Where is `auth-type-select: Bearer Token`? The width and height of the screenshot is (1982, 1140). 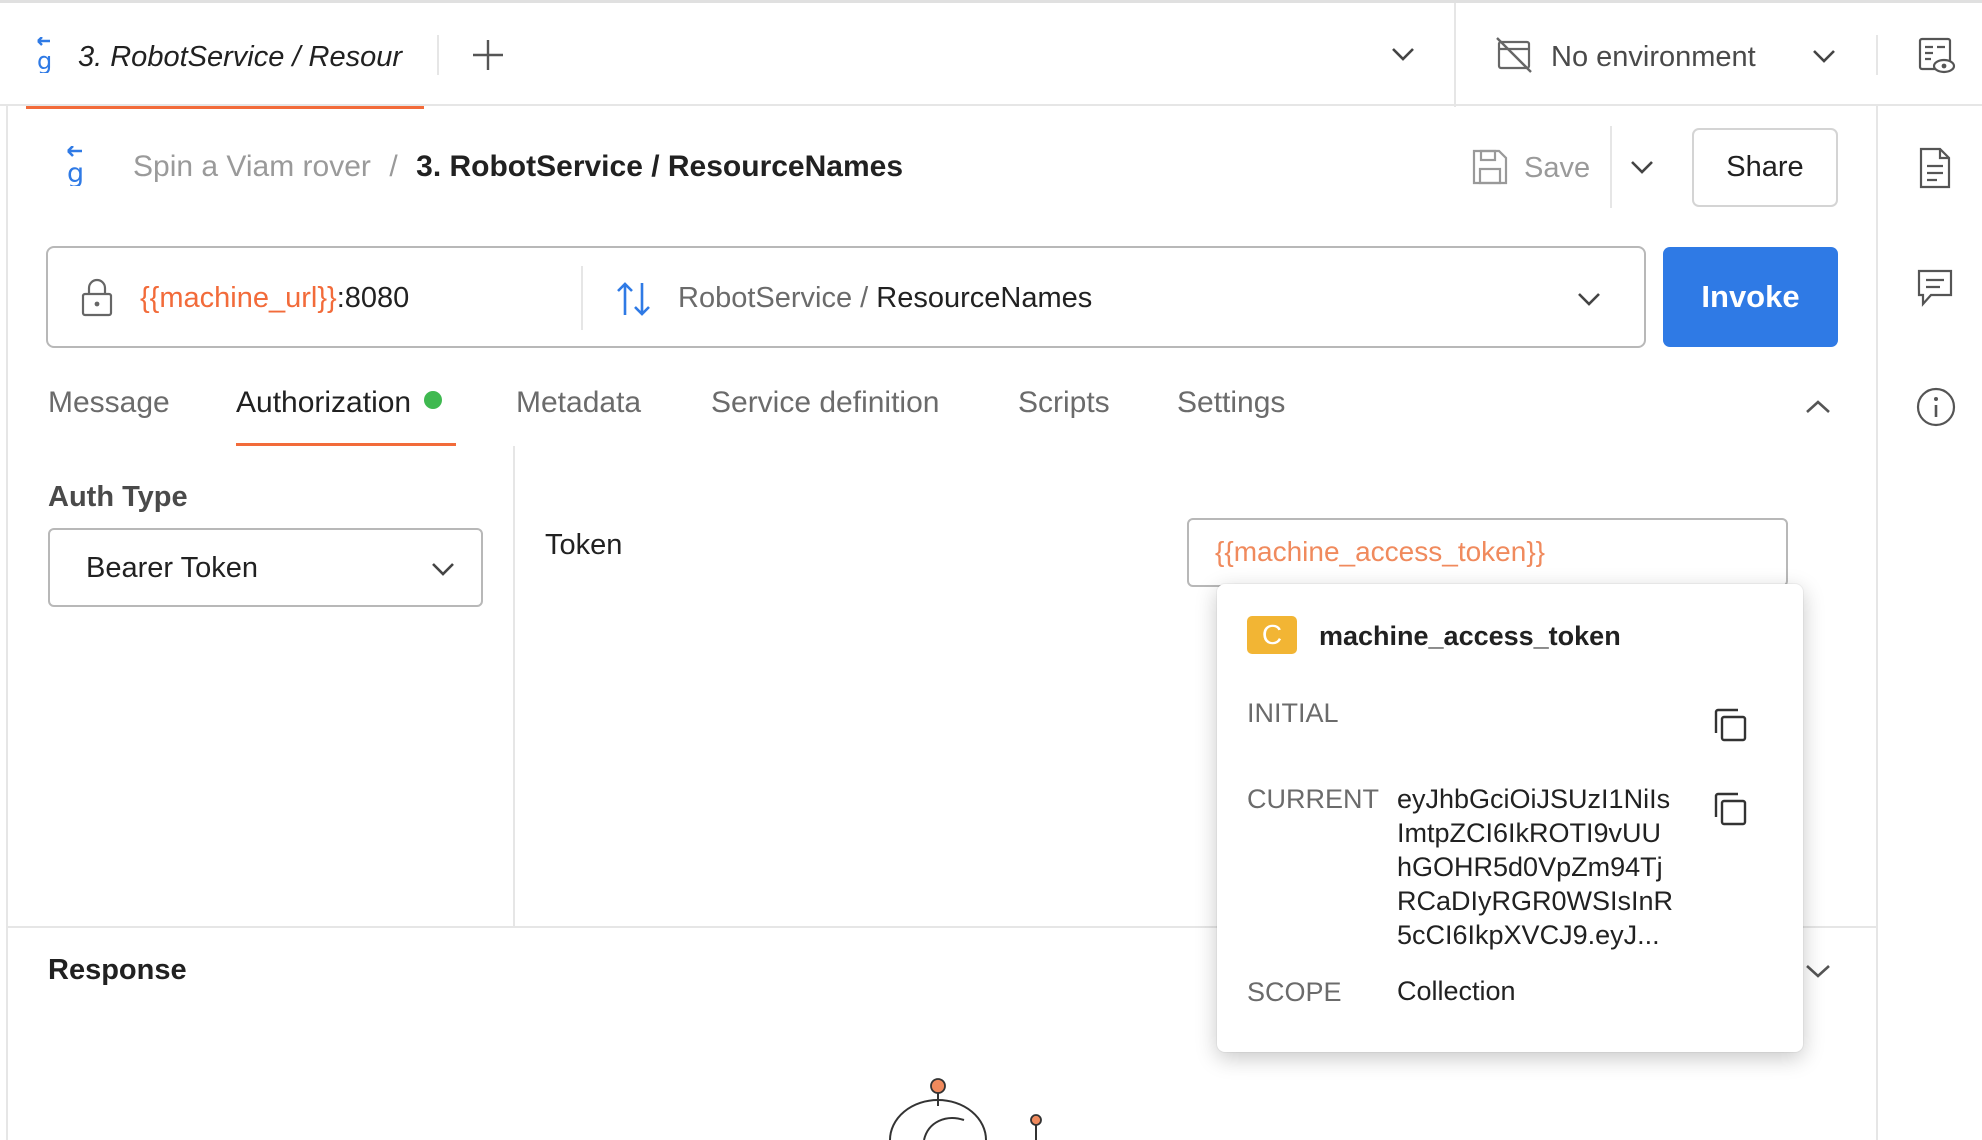
auth-type-select: Bearer Token is located at coordinates (265, 567).